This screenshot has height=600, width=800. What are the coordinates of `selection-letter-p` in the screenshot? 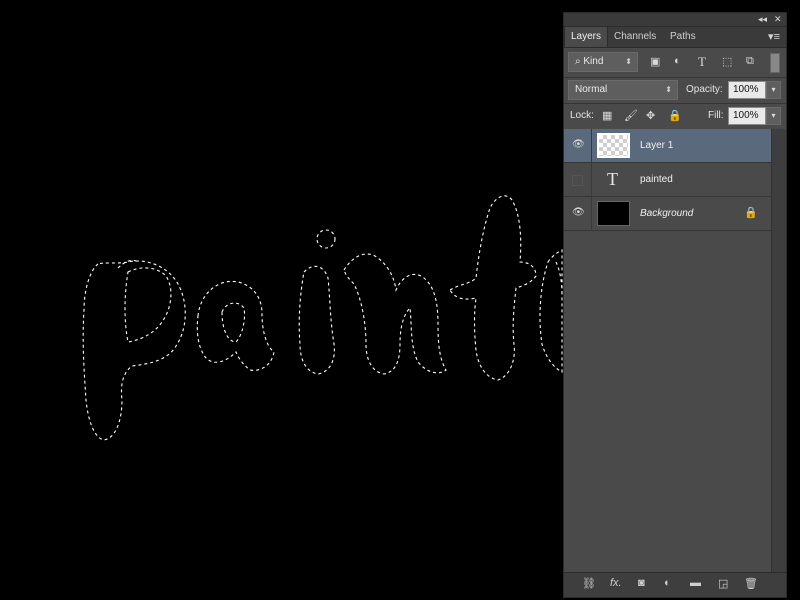 It's located at (134, 350).